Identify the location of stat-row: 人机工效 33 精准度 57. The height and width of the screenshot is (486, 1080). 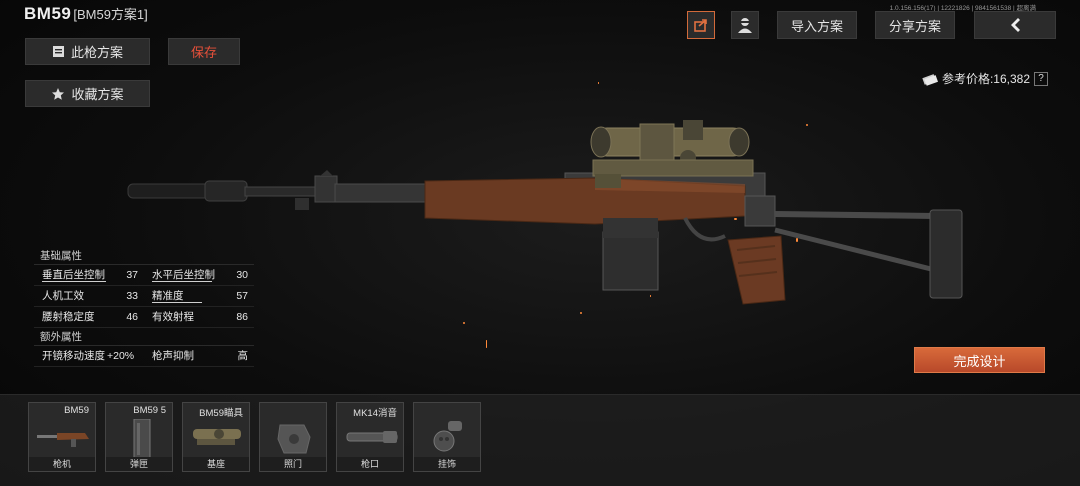
(144, 296).